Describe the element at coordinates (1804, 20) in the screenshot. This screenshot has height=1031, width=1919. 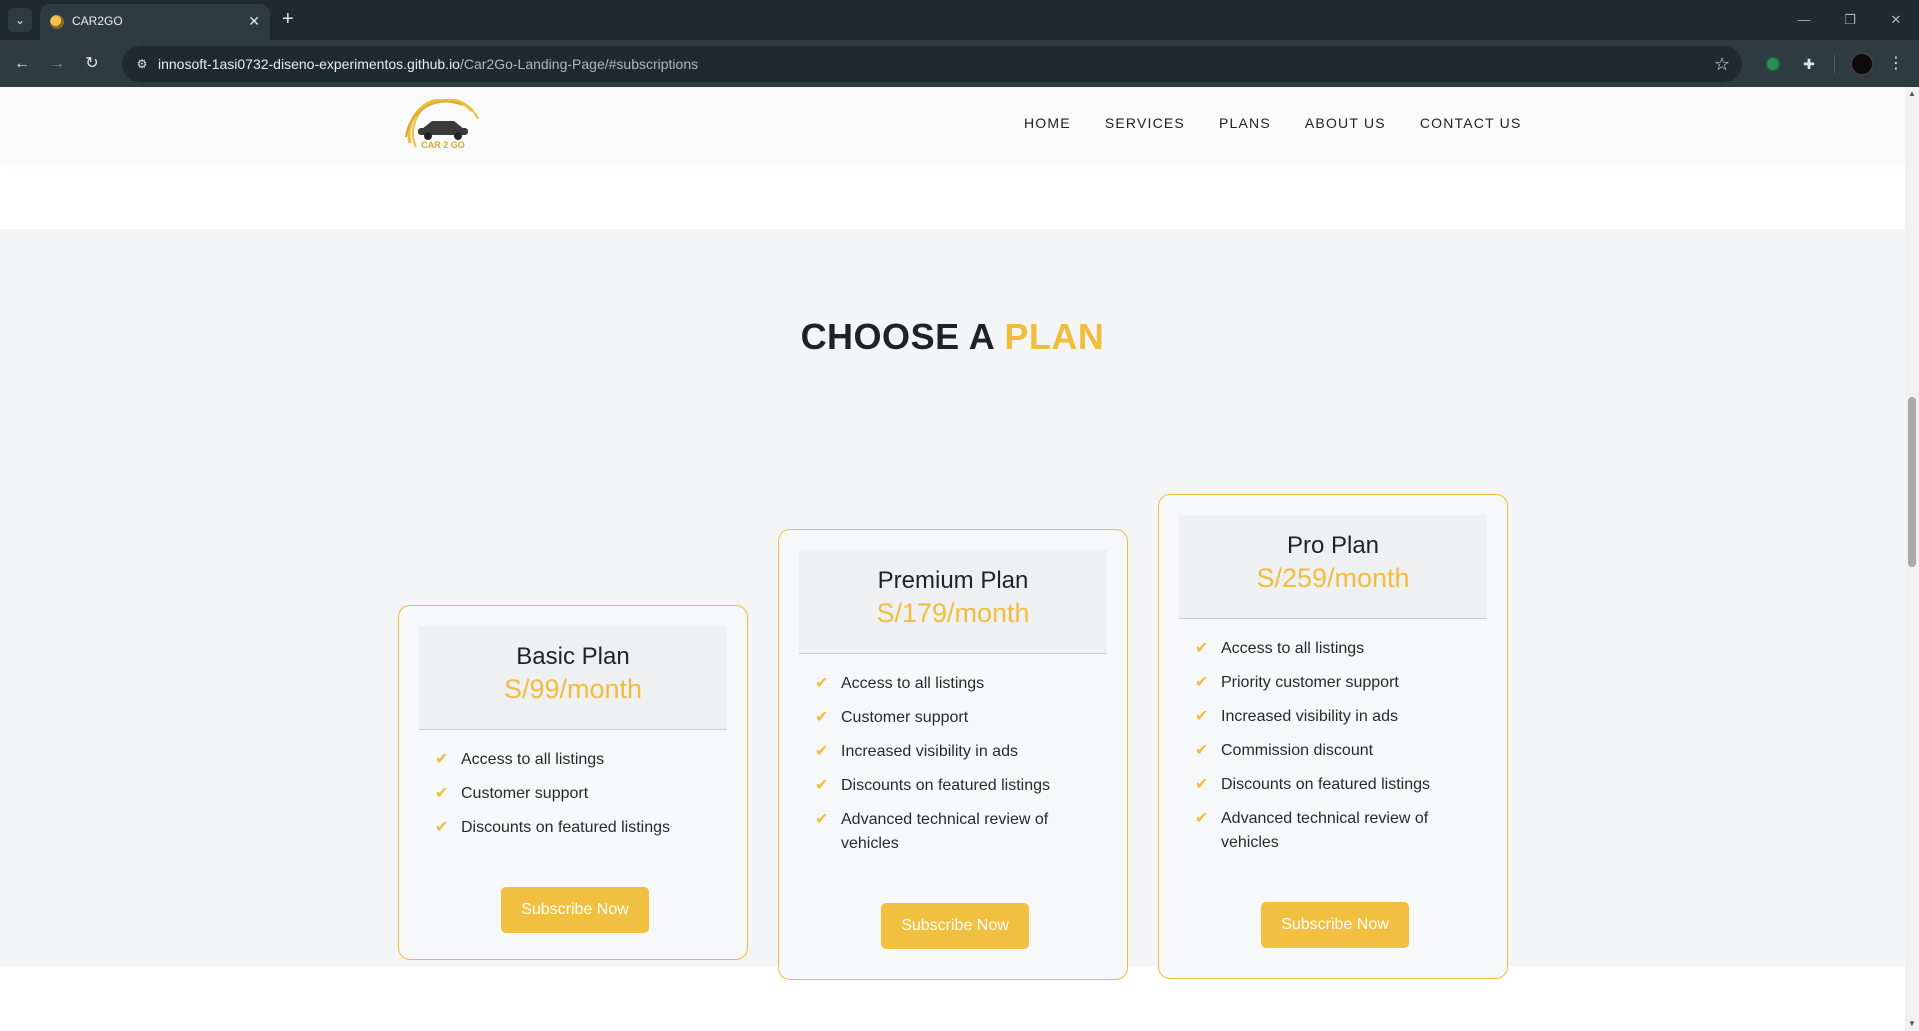
I see `minimize-icon: —` at that location.